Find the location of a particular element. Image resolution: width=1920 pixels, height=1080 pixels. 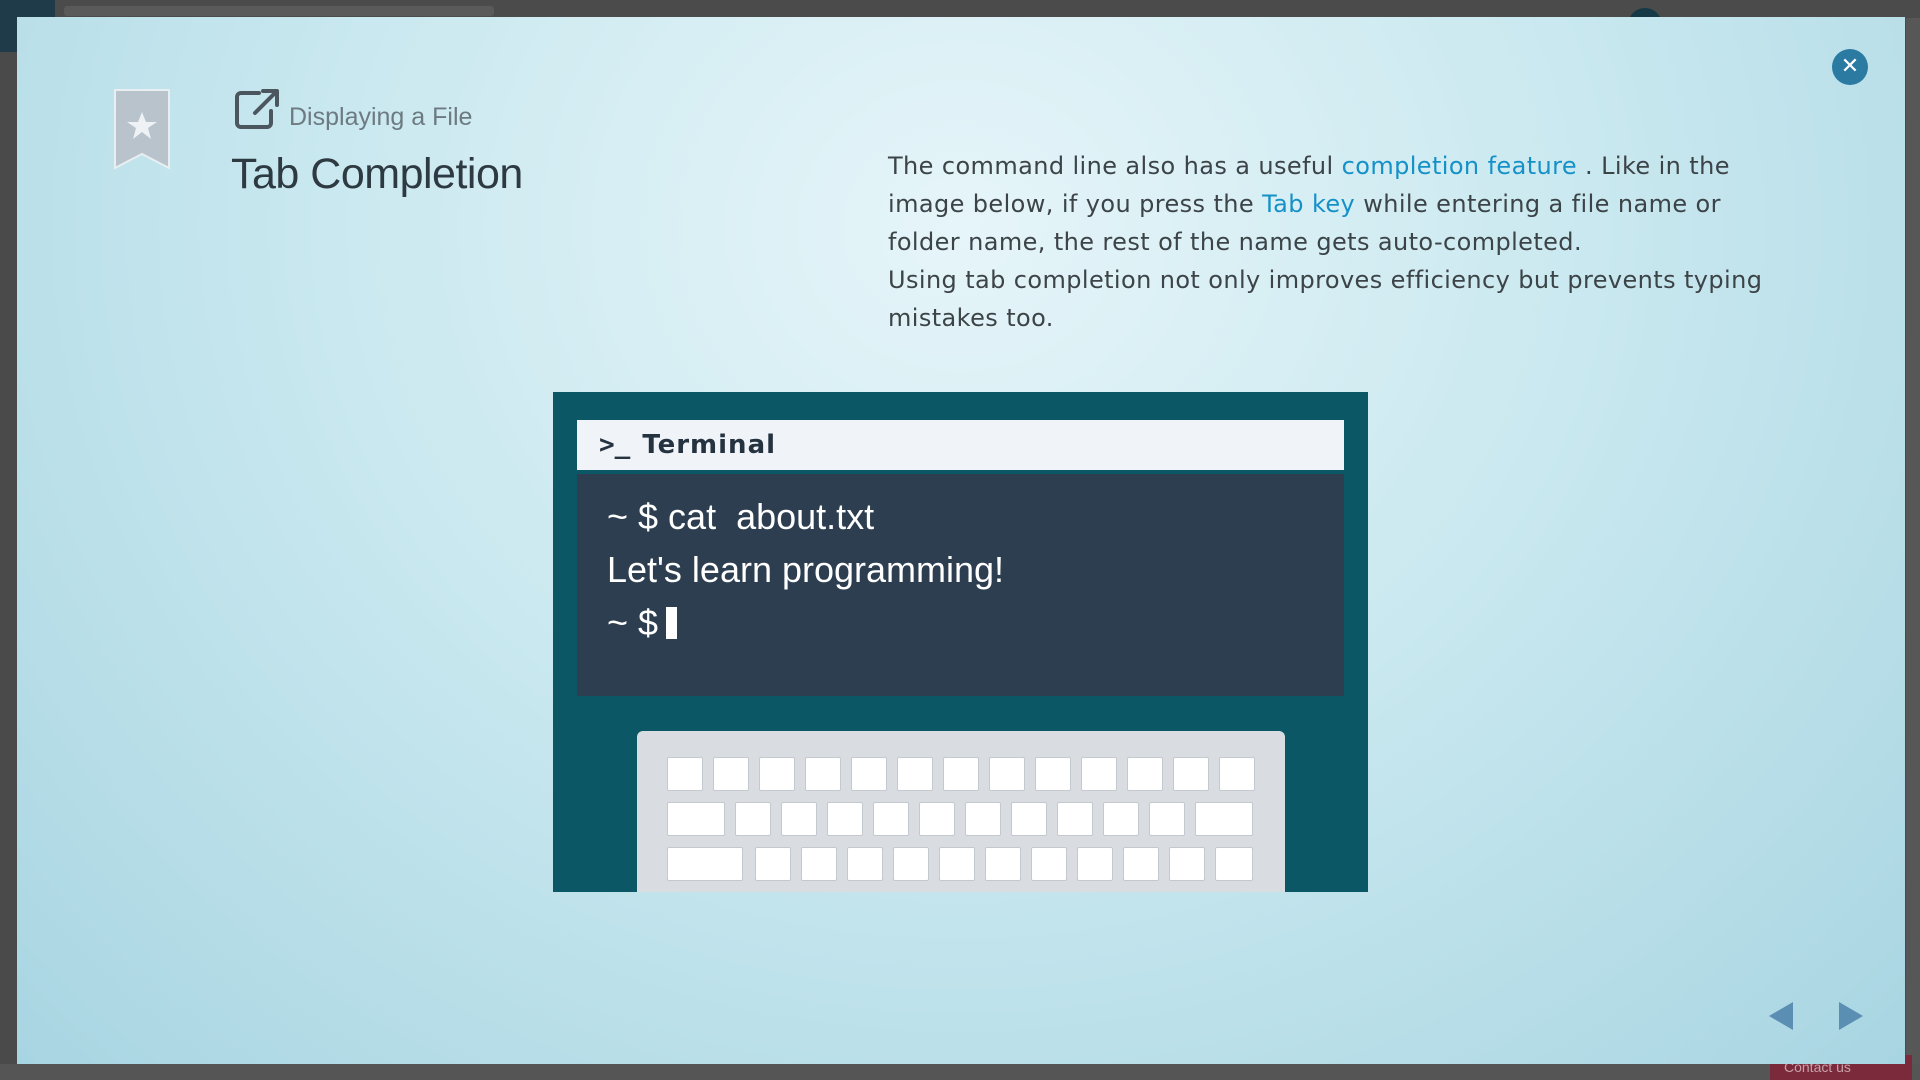

terminal-line: Let's learn programming! is located at coordinates (806, 569).